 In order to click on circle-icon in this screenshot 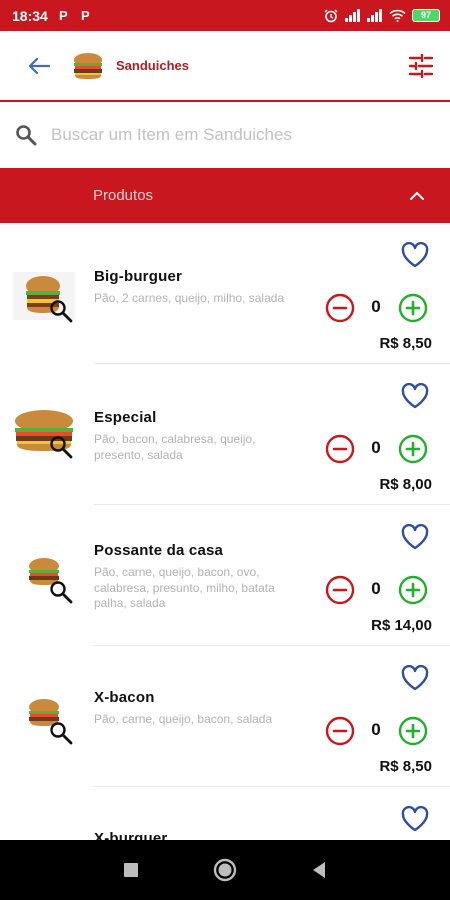, I will do `click(225, 870)`.